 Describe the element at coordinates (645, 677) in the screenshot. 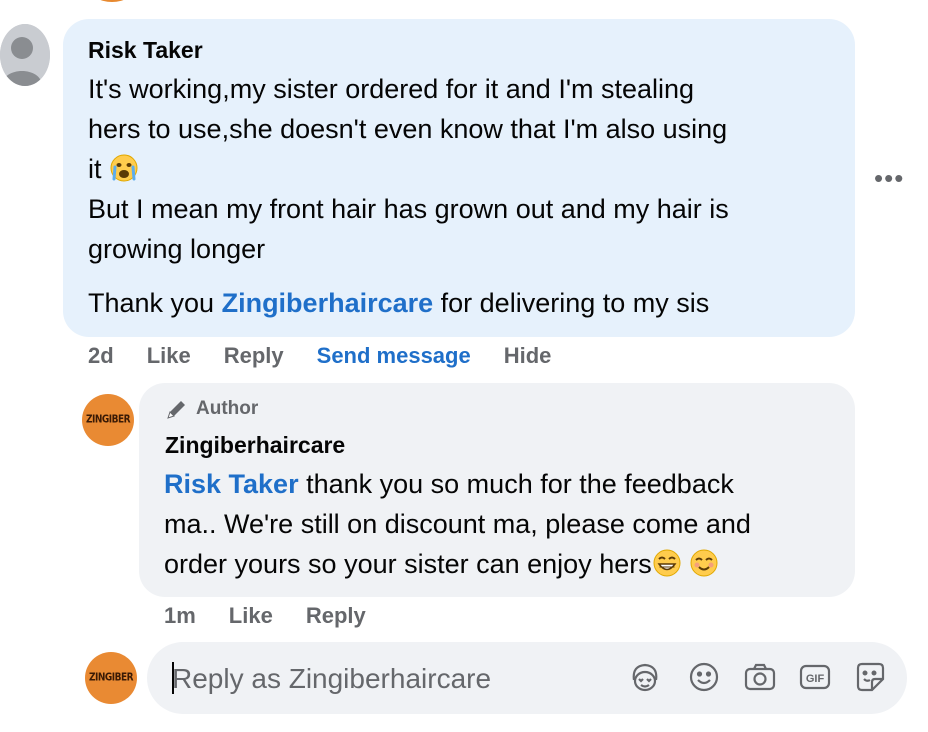

I see `avatar-sticker-icon` at that location.